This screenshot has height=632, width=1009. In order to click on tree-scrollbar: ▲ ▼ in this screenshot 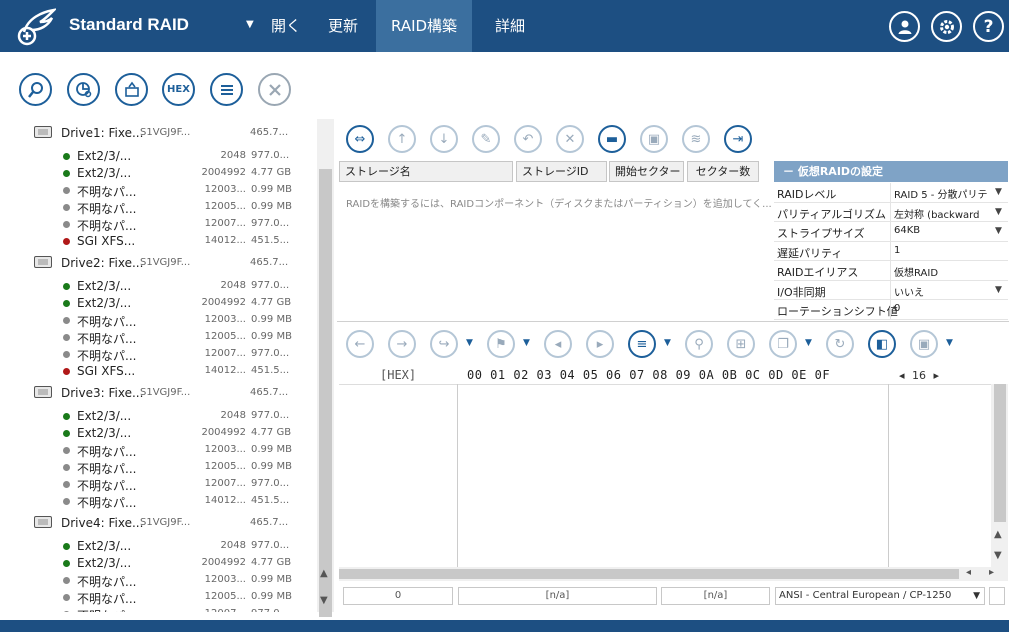, I will do `click(325, 368)`.